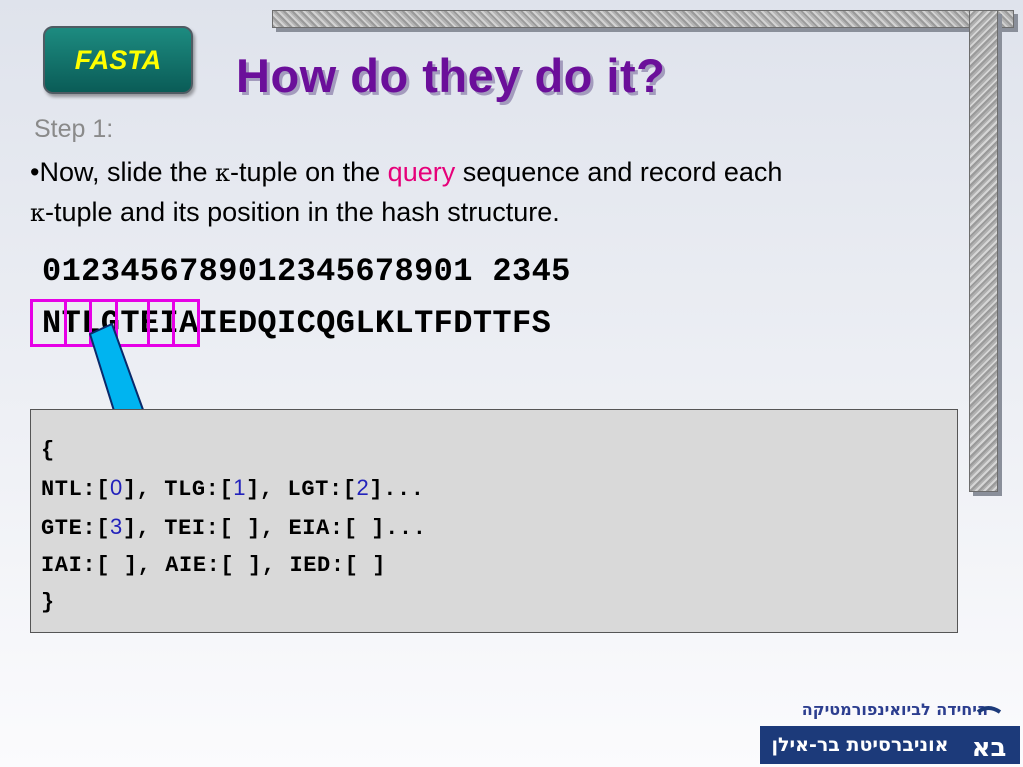 This screenshot has height=767, width=1023. Describe the element at coordinates (76, 528) in the screenshot. I see `hash-line-2-a: GTE:[` at that location.